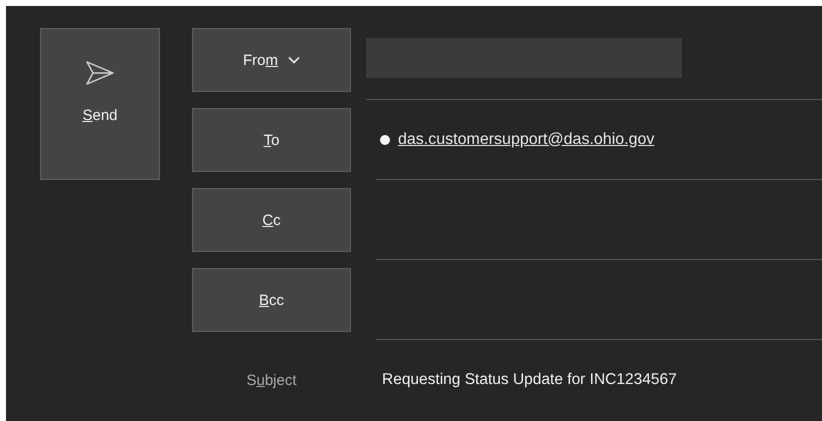 This screenshot has width=822, height=421. Describe the element at coordinates (526, 380) in the screenshot. I see `subject-field: Requesting Status Update for INC1234567` at that location.